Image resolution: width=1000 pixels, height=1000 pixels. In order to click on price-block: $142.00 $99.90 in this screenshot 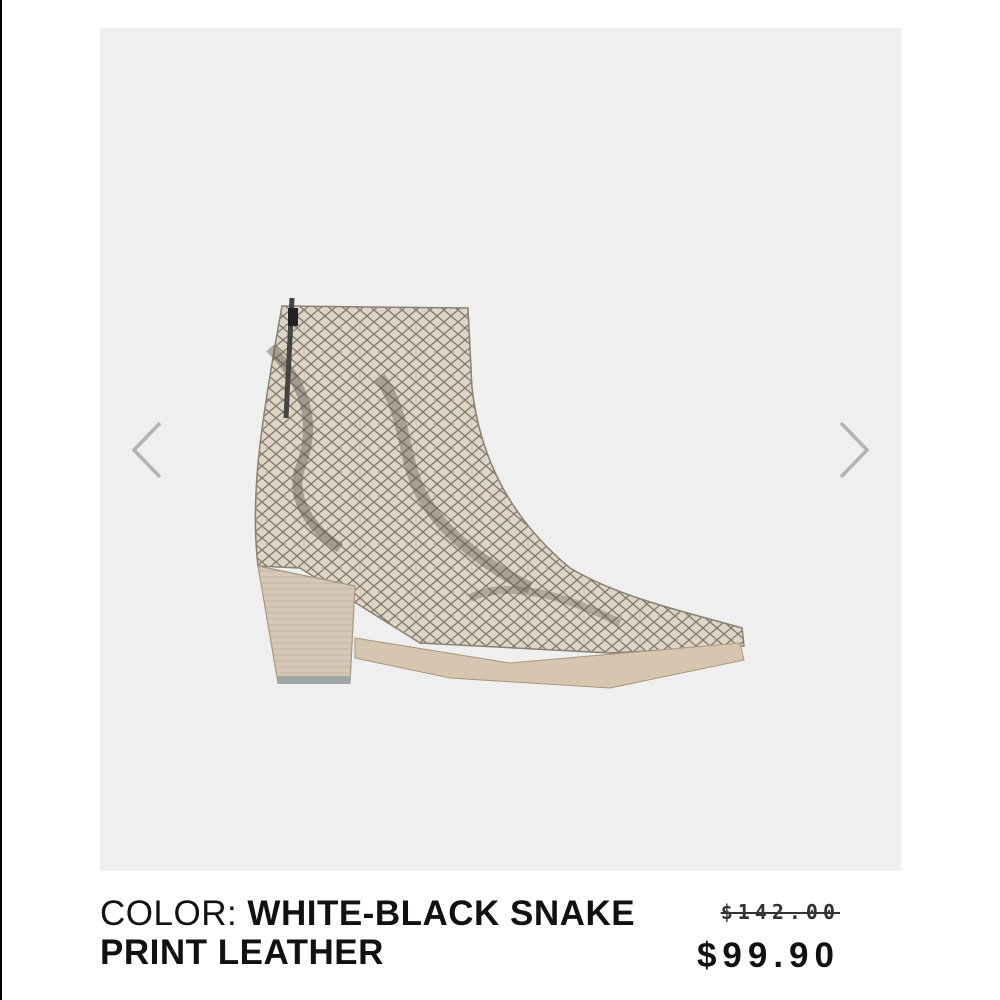, I will do `click(750, 939)`.